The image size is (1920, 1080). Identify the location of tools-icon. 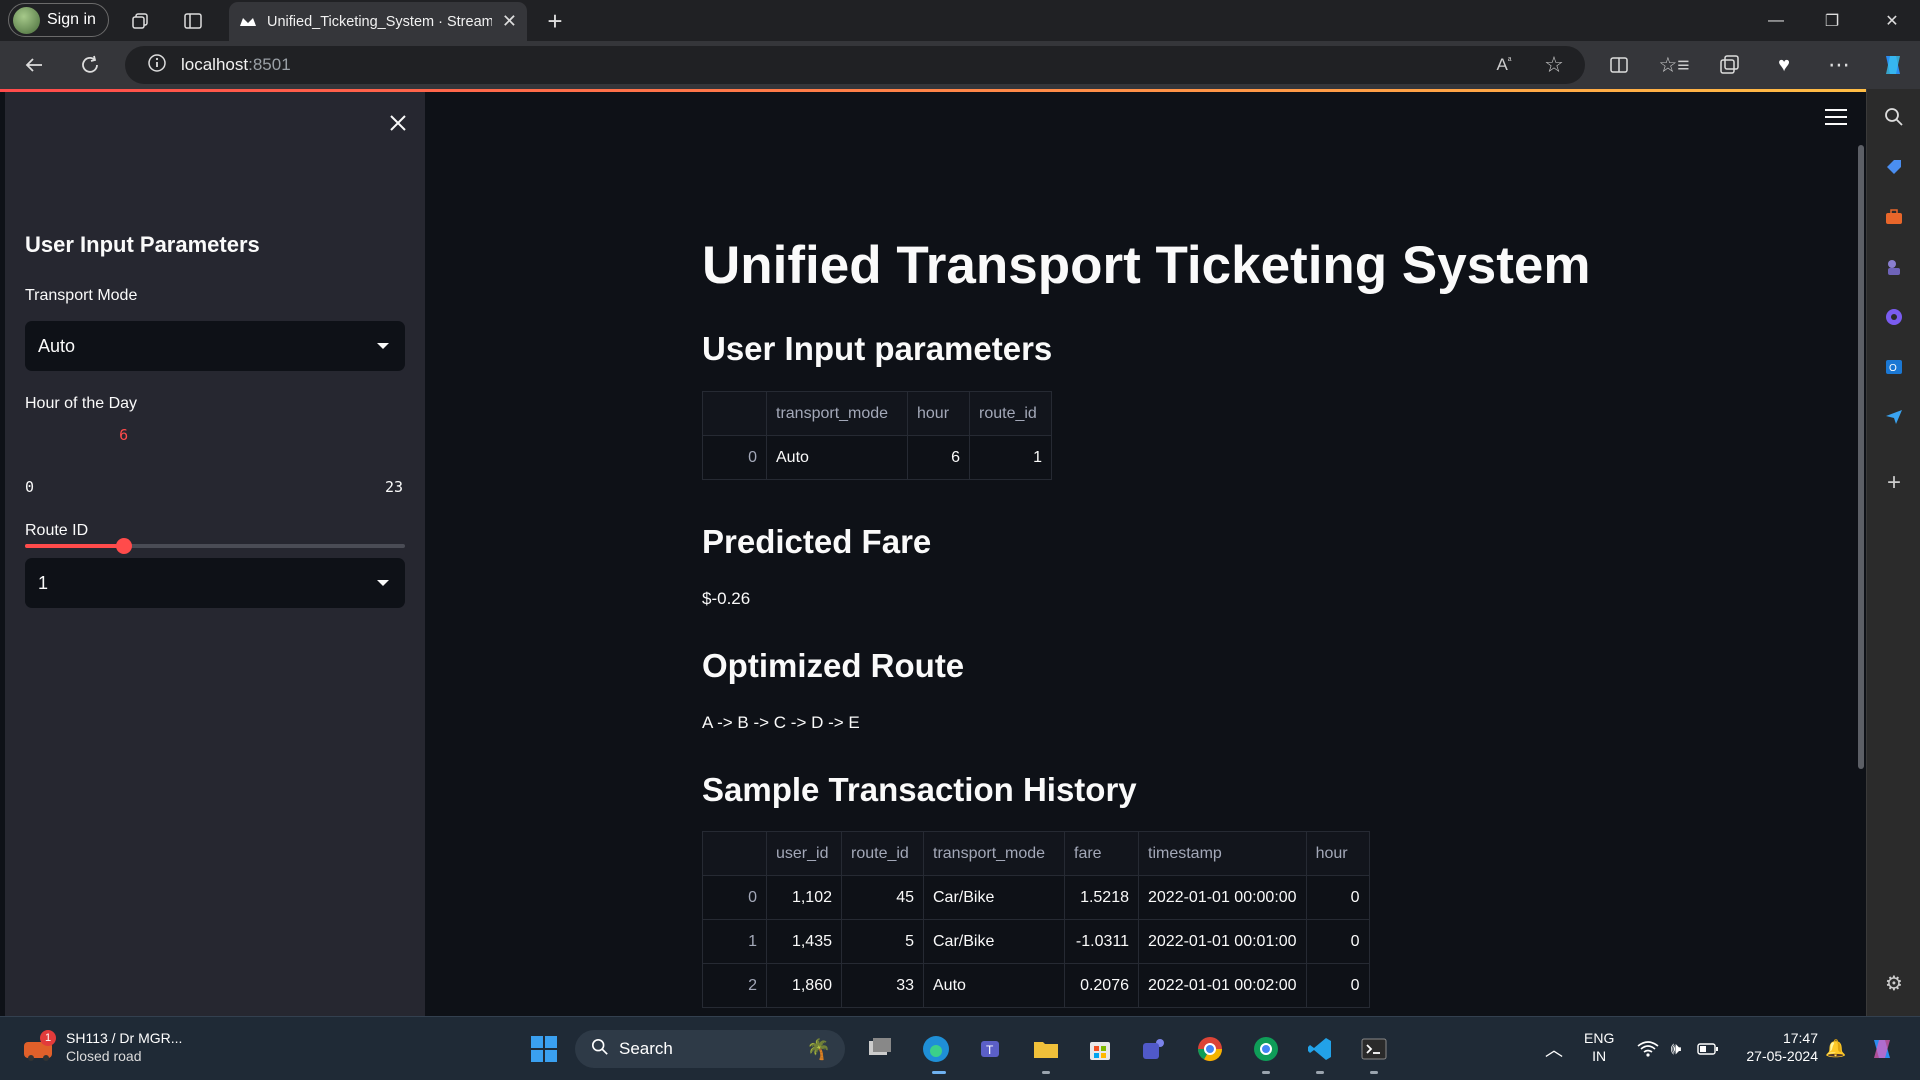
(1894, 217).